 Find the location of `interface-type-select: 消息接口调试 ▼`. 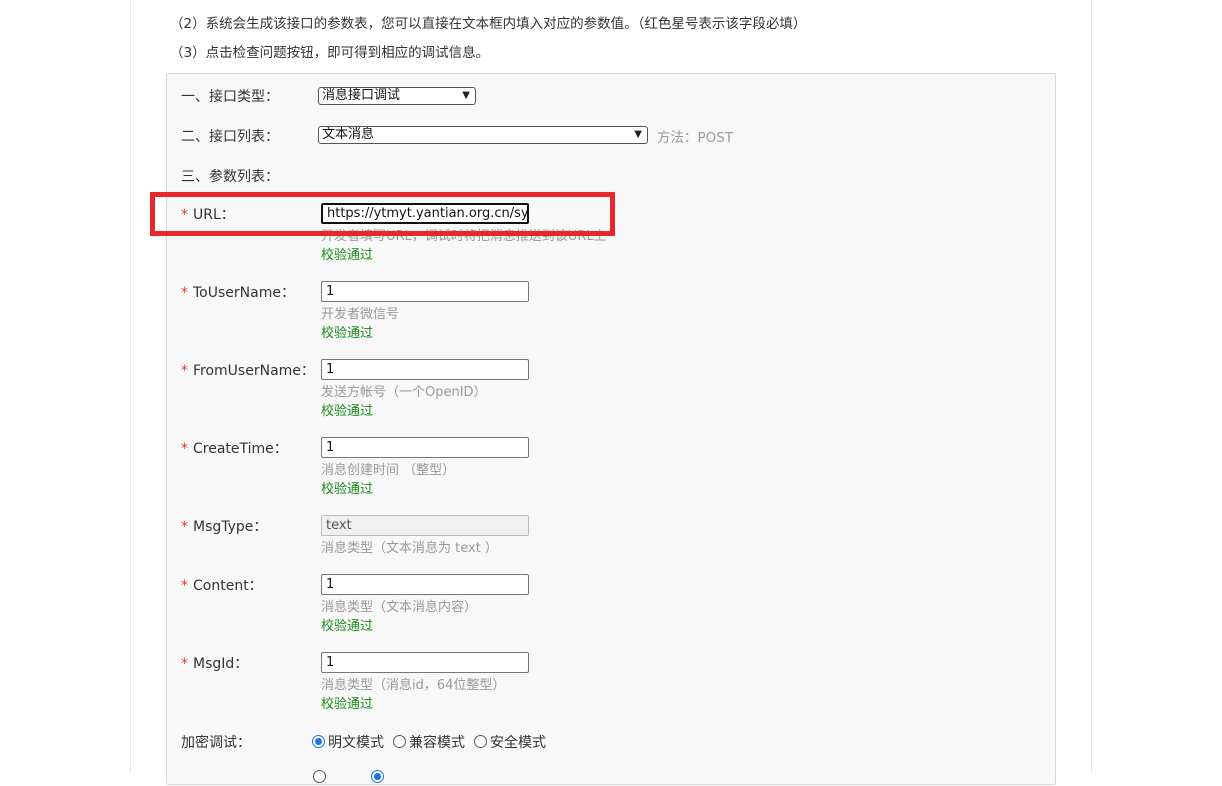

interface-type-select: 消息接口调试 ▼ is located at coordinates (397, 96).